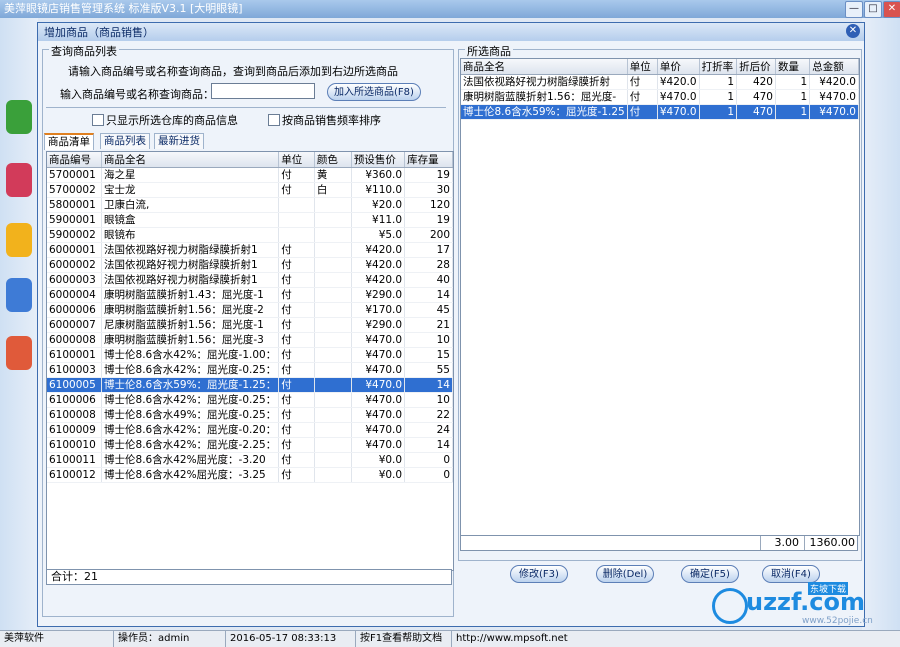 The height and width of the screenshot is (647, 900). What do you see at coordinates (333, 160) in the screenshot?
I see `column-header: 颜色` at bounding box center [333, 160].